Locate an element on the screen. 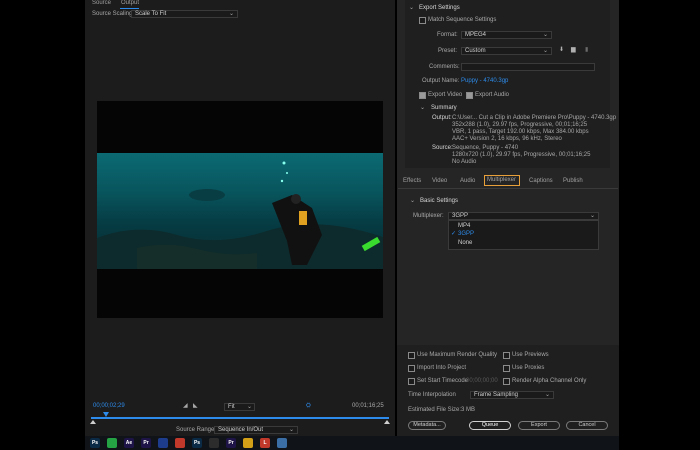  import-into-project-label: Import Into Project is located at coordinates (442, 368).